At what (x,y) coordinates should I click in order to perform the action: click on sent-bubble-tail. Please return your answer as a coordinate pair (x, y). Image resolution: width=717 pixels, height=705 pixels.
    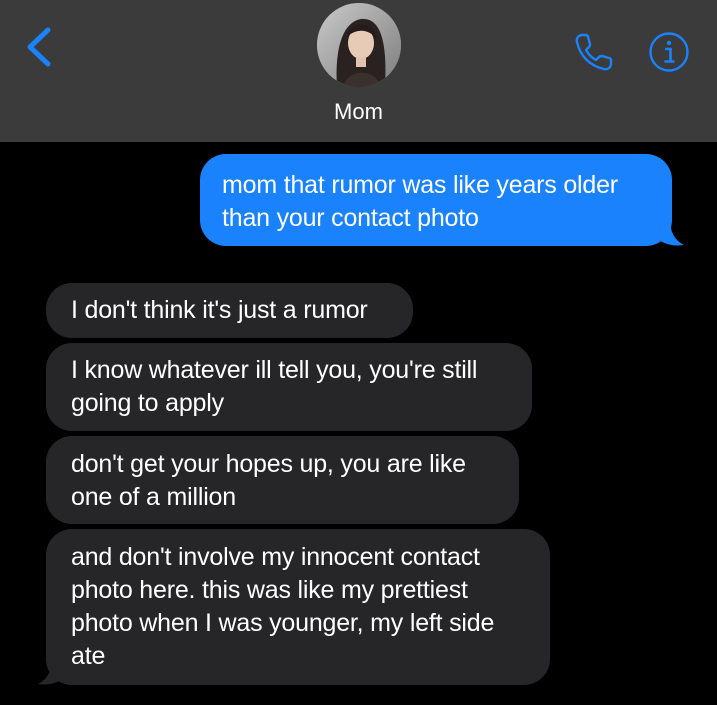
    Looking at the image, I should click on (668, 234).